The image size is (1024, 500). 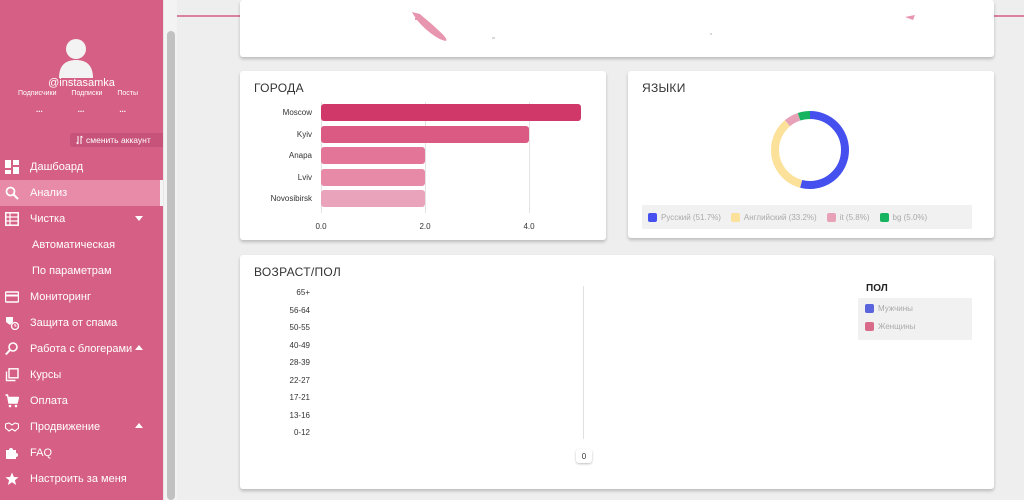 What do you see at coordinates (304, 177) in the screenshot?
I see `cities-bar-label: Lviv` at bounding box center [304, 177].